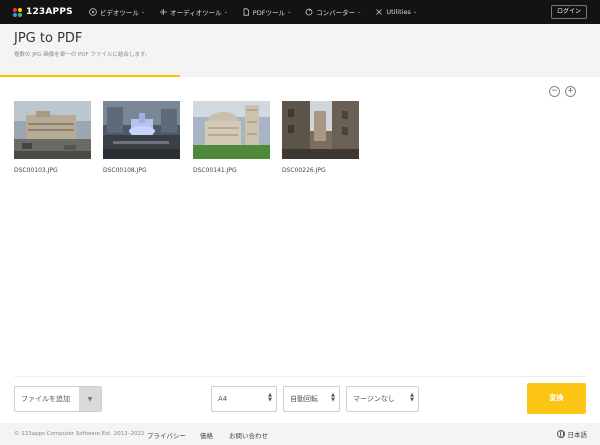 The height and width of the screenshot is (445, 600). What do you see at coordinates (166, 435) in the screenshot?
I see `footer-link-privacy: プライバシー` at bounding box center [166, 435].